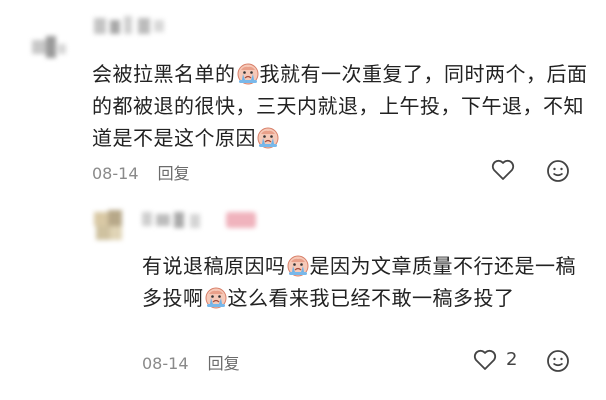 The image size is (606, 400). Describe the element at coordinates (141, 172) in the screenshot. I see `comment-meta: 08-14 回复` at that location.